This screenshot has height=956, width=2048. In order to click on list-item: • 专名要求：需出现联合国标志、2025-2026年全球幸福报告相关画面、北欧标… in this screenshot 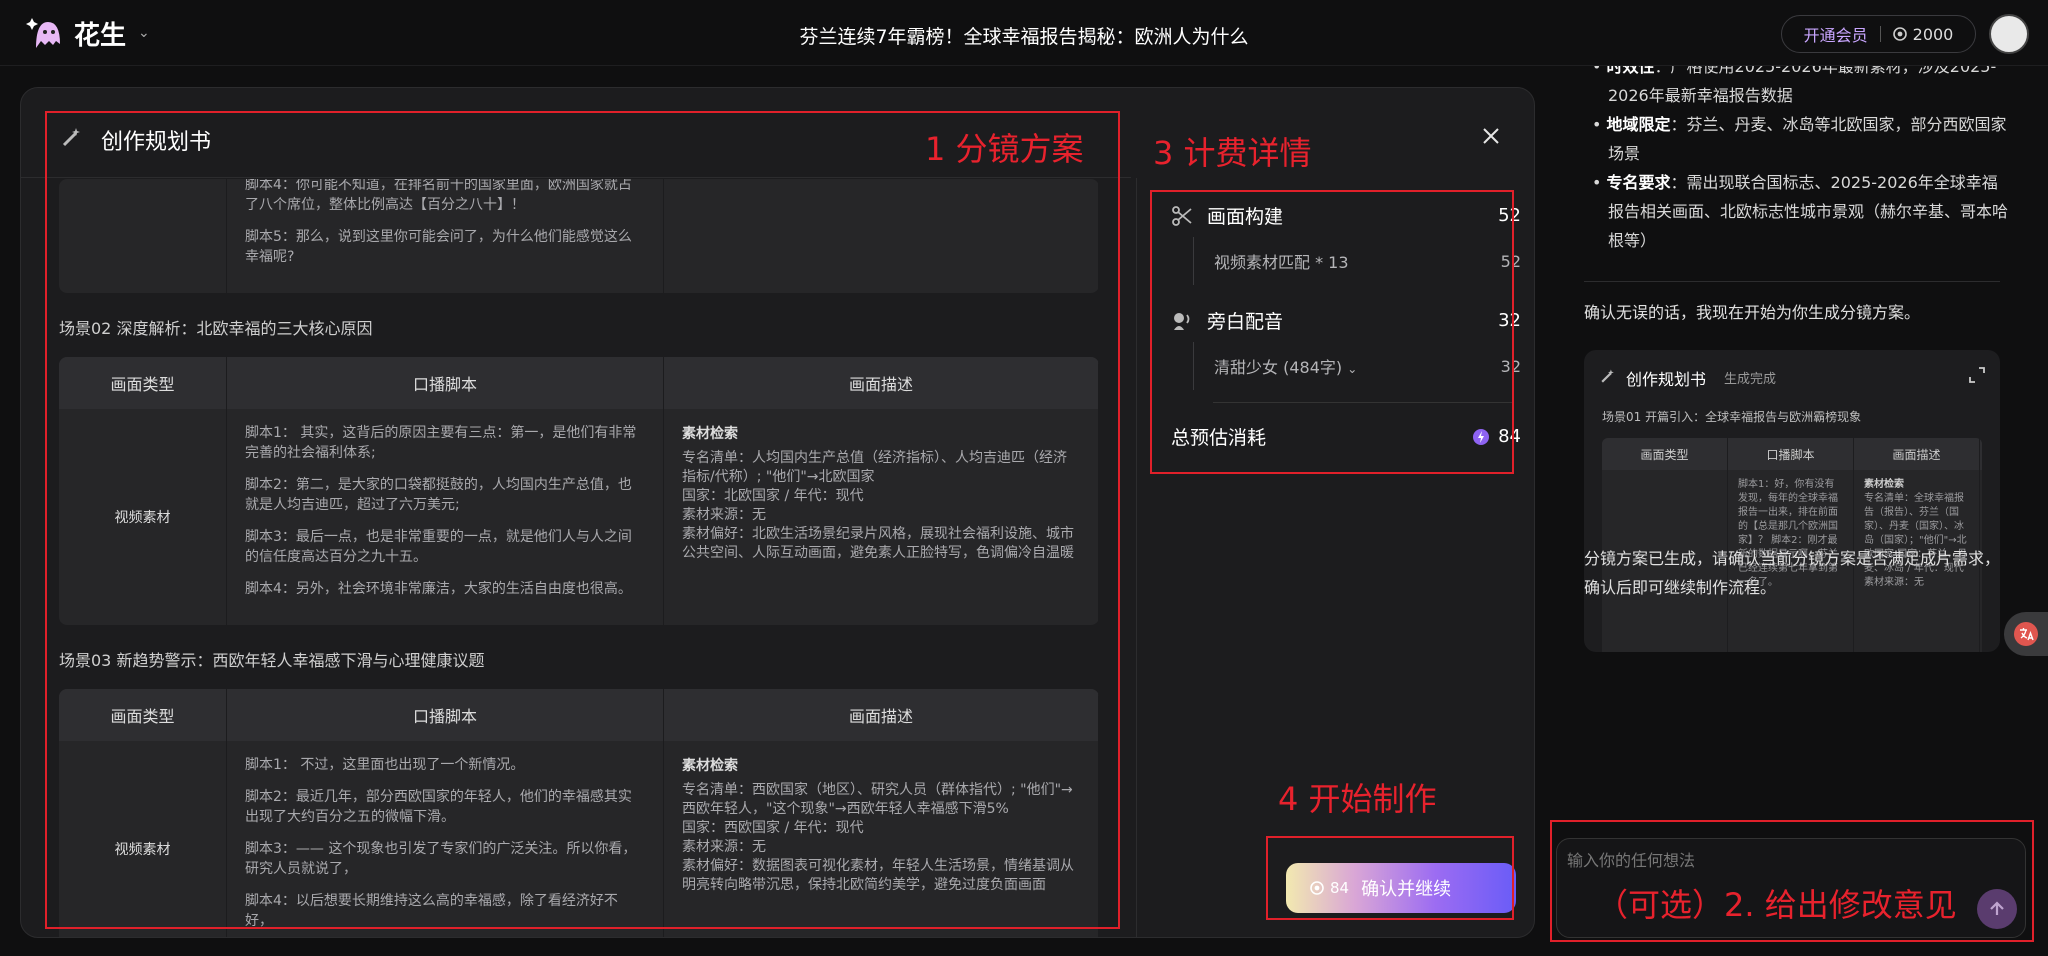, I will do `click(1800, 211)`.